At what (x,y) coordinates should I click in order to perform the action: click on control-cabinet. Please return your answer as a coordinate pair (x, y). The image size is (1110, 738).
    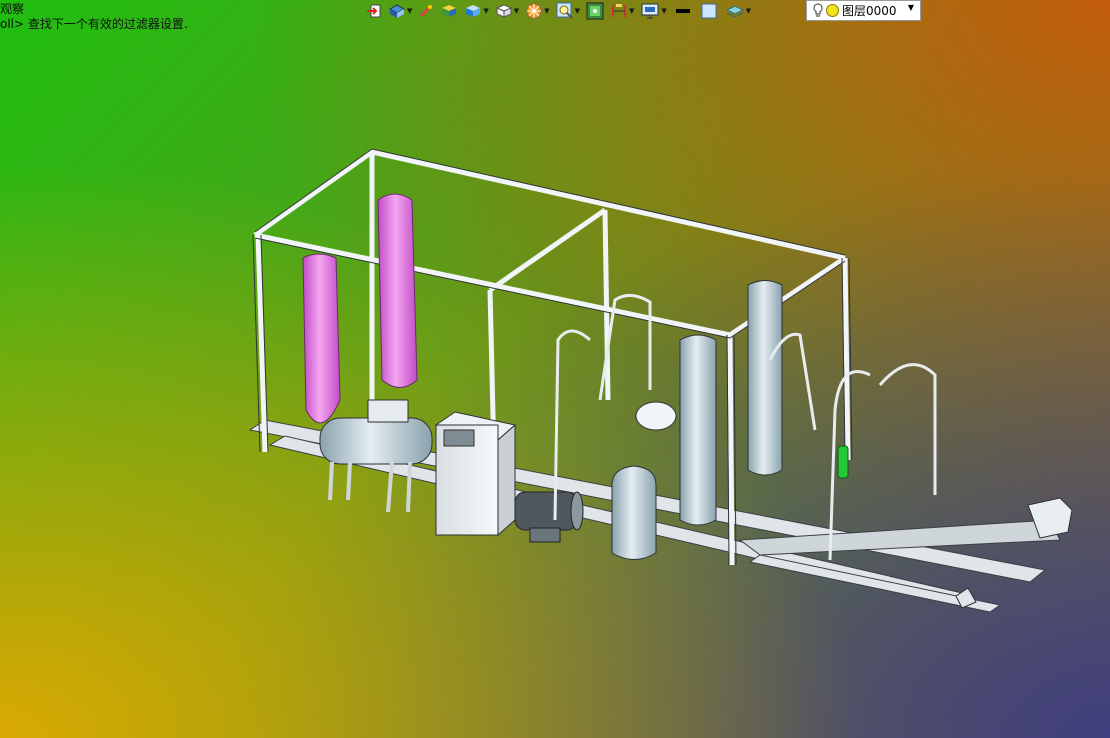
    Looking at the image, I should click on (475, 474).